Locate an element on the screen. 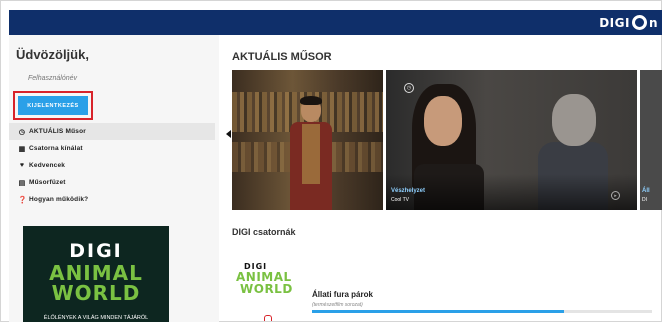  channels-title: DIGI csatornák is located at coordinates (264, 232).